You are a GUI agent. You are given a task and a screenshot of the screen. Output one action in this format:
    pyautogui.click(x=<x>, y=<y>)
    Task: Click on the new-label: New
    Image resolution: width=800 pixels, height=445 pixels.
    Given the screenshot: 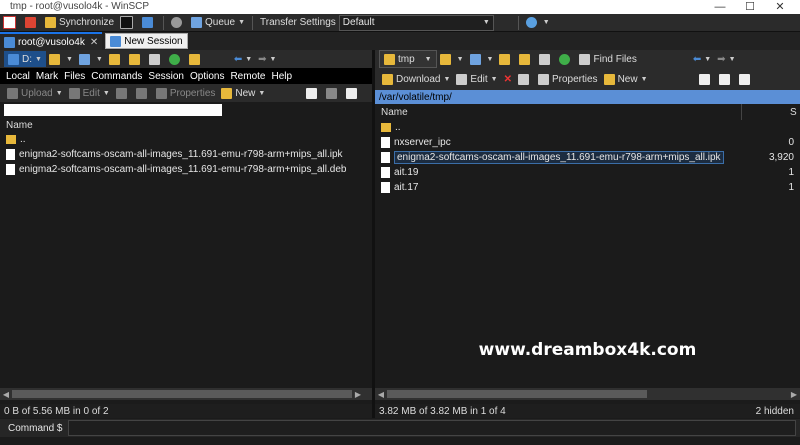 What is the action you would take?
    pyautogui.click(x=245, y=93)
    